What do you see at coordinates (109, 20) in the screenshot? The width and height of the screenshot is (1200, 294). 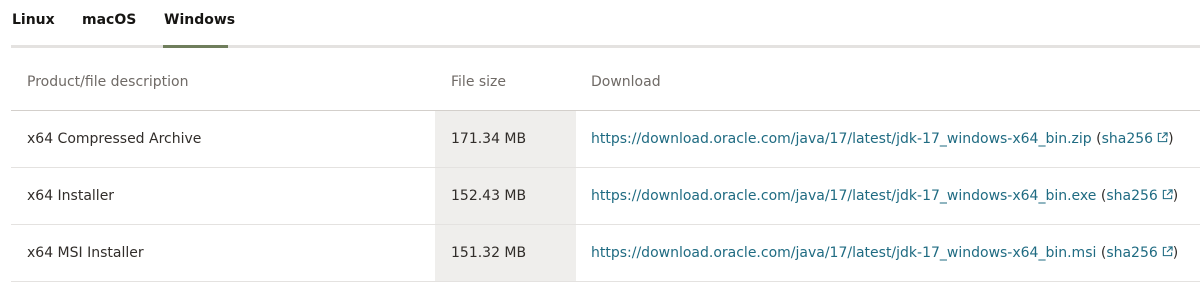 I see `tab-macos: macOS` at bounding box center [109, 20].